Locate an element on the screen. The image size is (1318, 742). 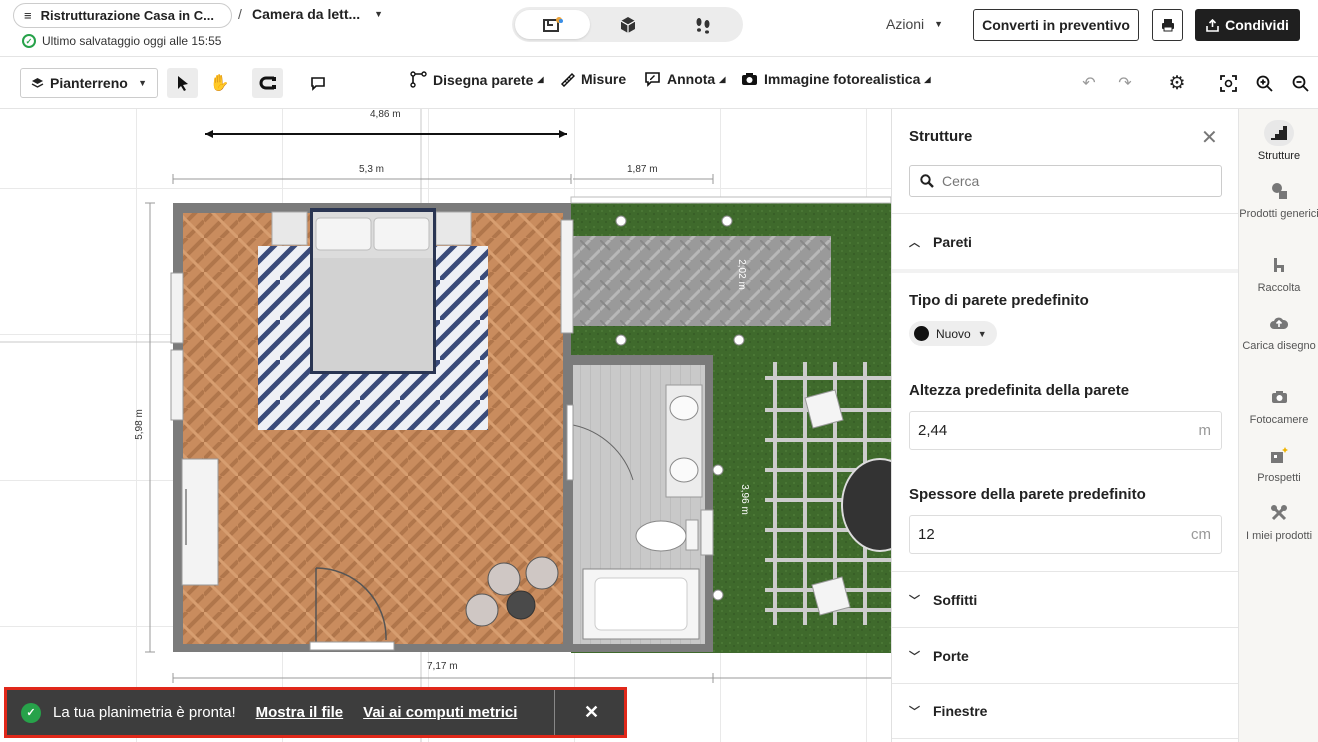
view-walk-button is located at coordinates (702, 24).